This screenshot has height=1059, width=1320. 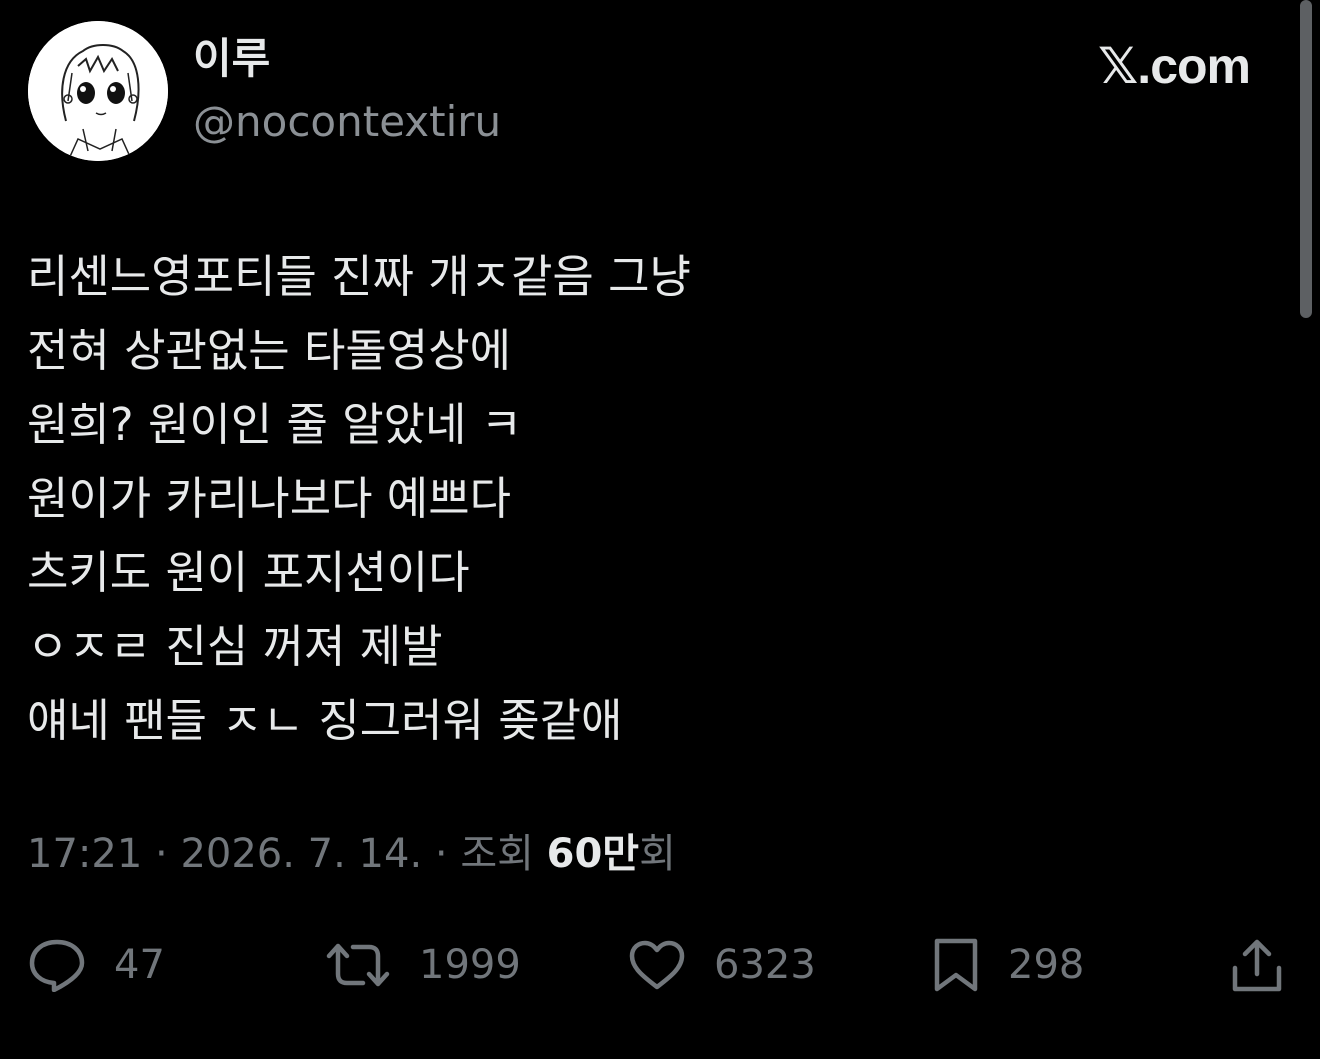 I want to click on share-button, so click(x=1257, y=965).